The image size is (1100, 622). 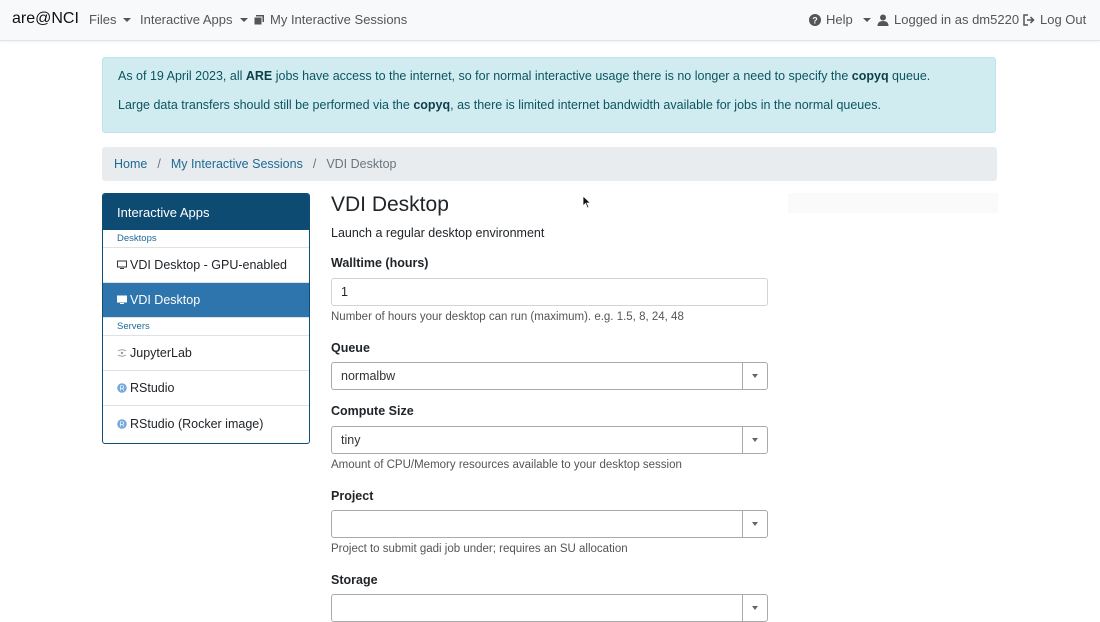 What do you see at coordinates (122, 353) in the screenshot?
I see `jupyter-icon` at bounding box center [122, 353].